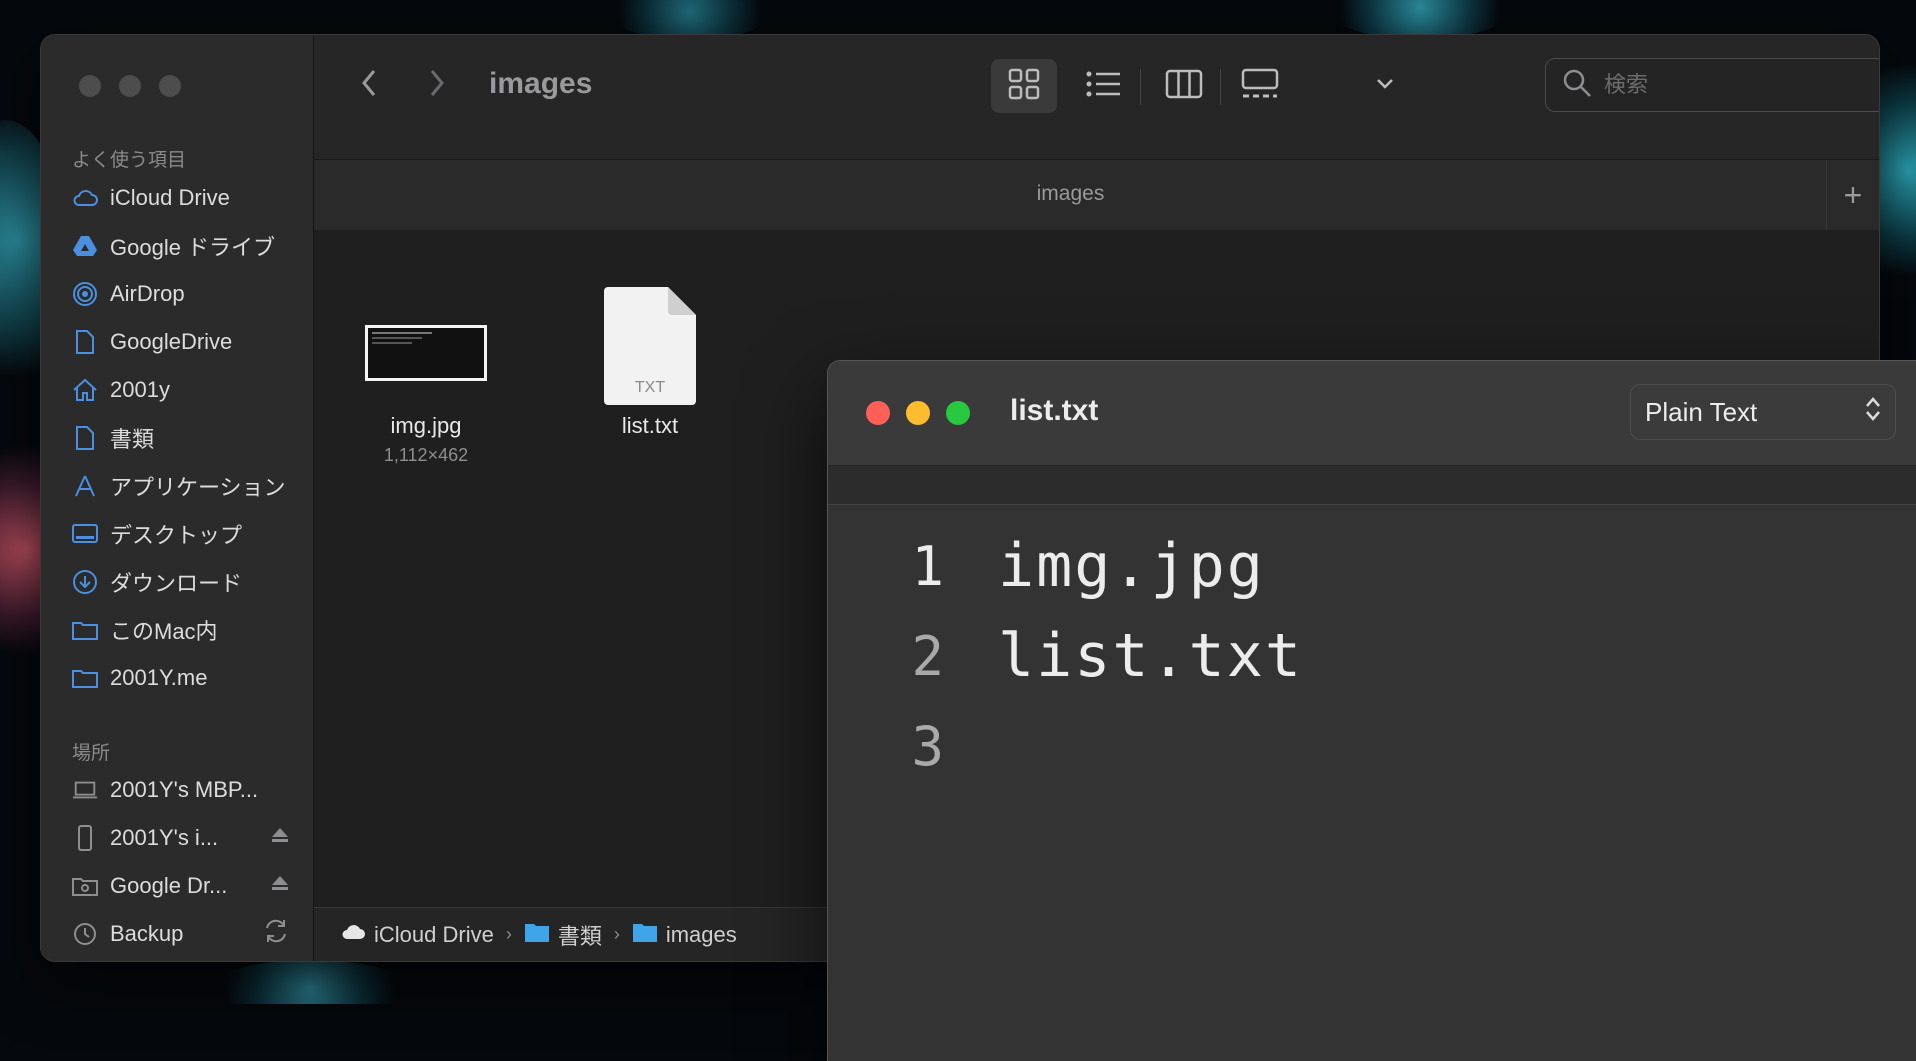  What do you see at coordinates (701, 935) in the screenshot?
I see `path-segment-images: images` at bounding box center [701, 935].